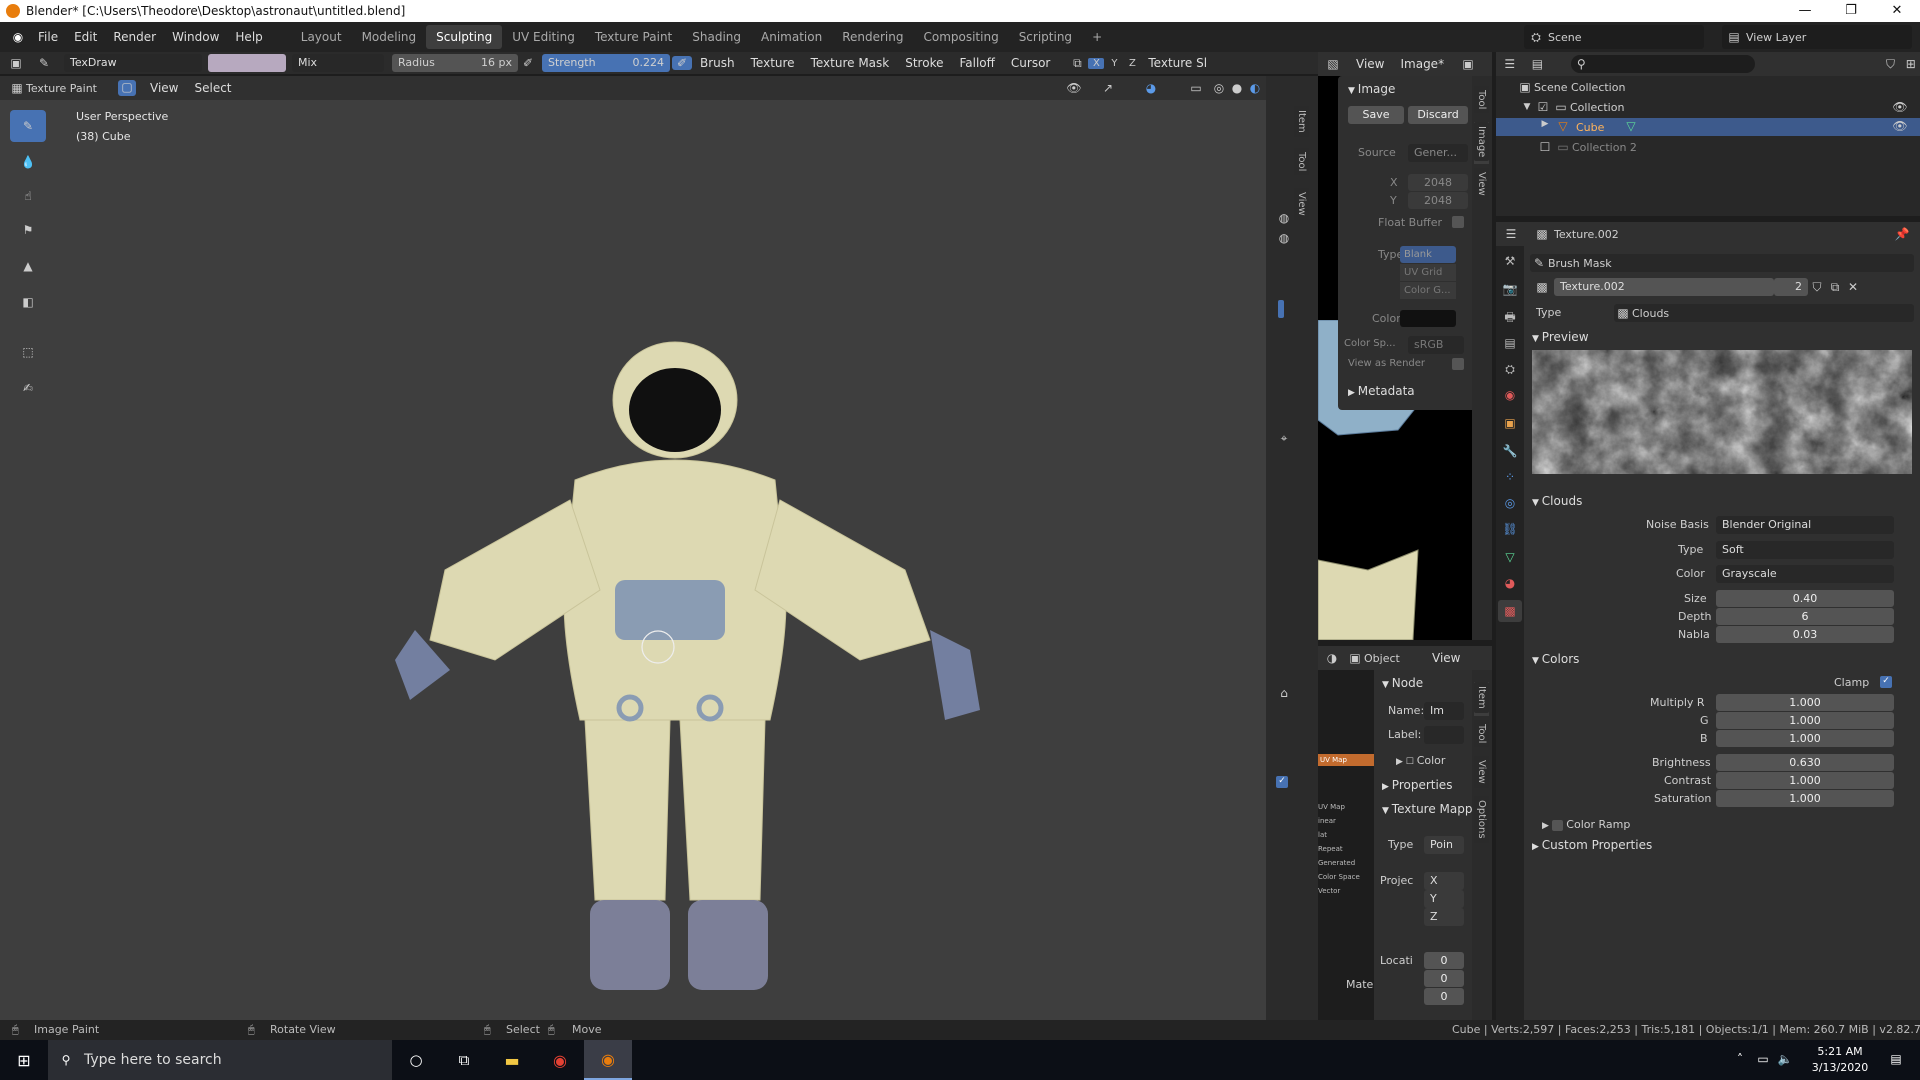 Image resolution: width=1920 pixels, height=1080 pixels. I want to click on preview-panel-header: ▼ Preview, so click(1560, 337).